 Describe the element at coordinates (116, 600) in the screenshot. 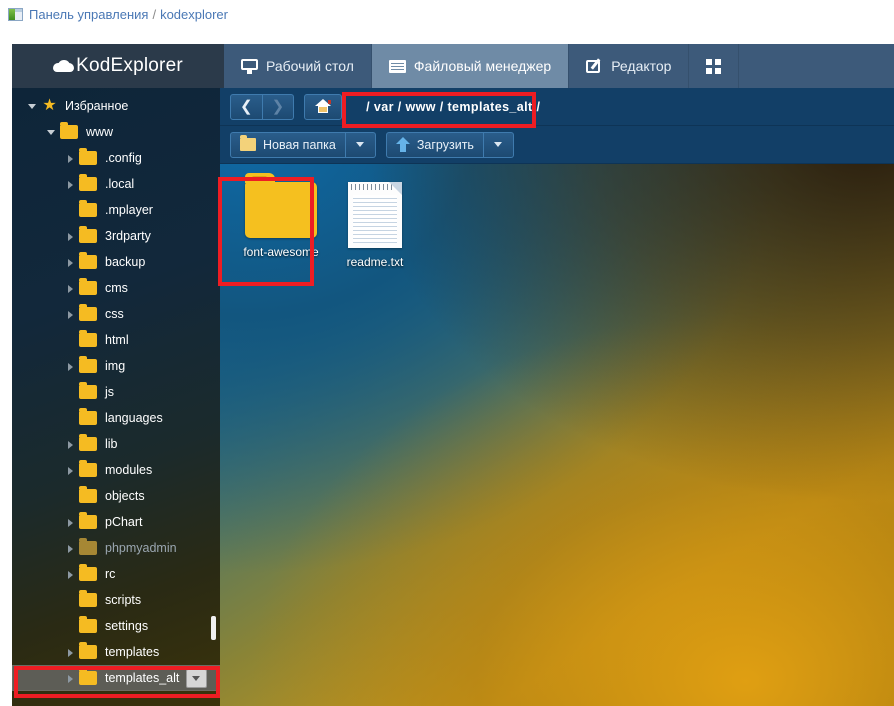

I see `tree-item-scripts: scripts` at that location.